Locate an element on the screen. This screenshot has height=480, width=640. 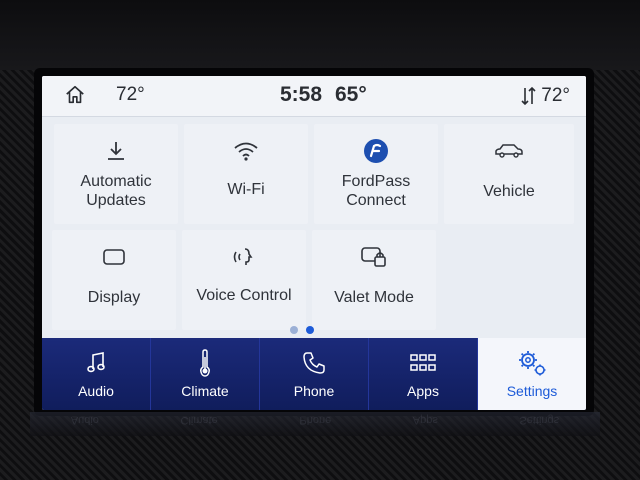
cabin-temp-right-control: 72° is located at coordinates (545, 96).